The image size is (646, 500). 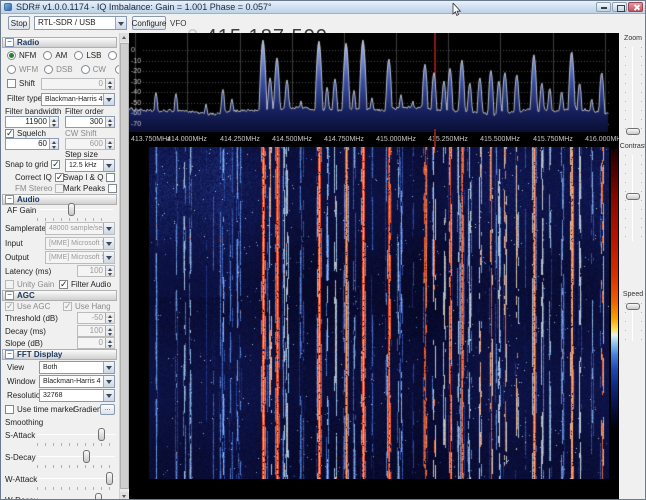 I want to click on swap-iq-row: Swap I & Q, so click(x=89, y=177).